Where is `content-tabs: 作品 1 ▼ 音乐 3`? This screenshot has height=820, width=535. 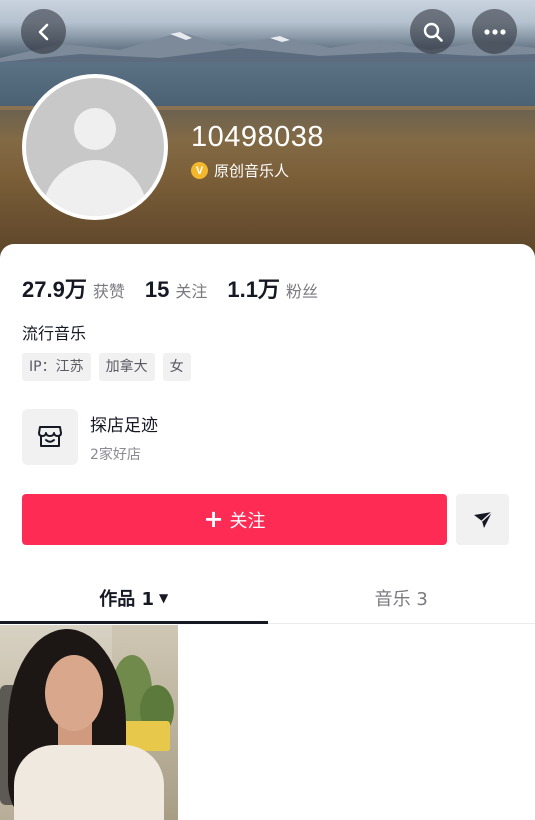
content-tabs: 作品 1 ▼ 音乐 3 is located at coordinates (267, 598).